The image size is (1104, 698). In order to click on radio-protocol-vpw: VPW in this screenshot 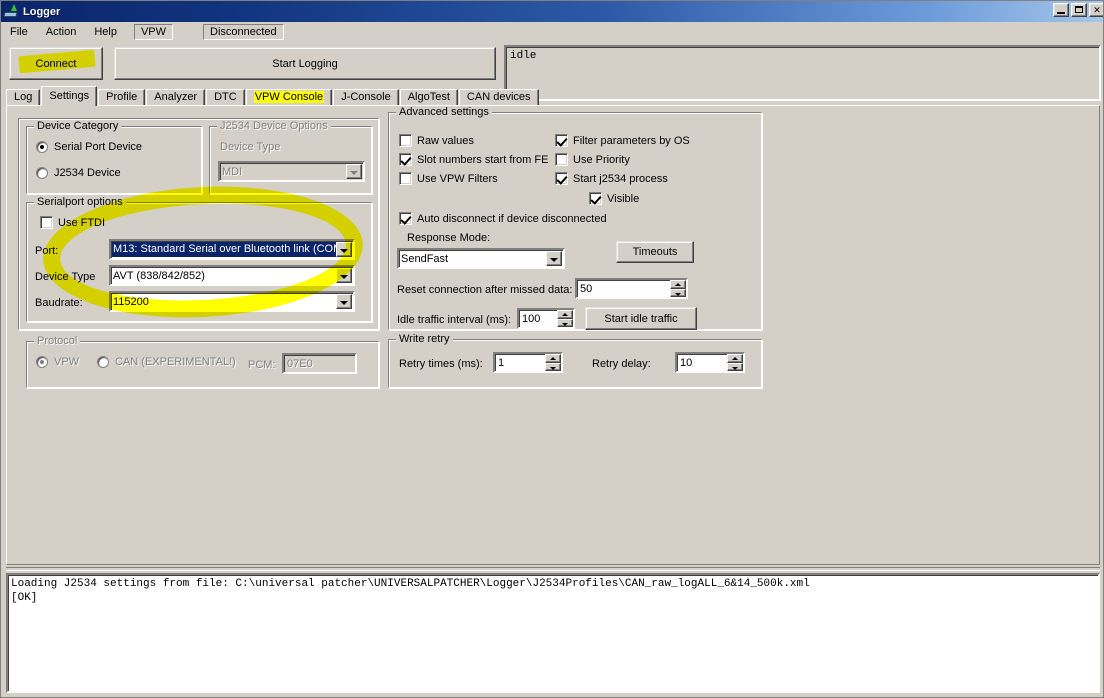, I will do `click(57, 362)`.